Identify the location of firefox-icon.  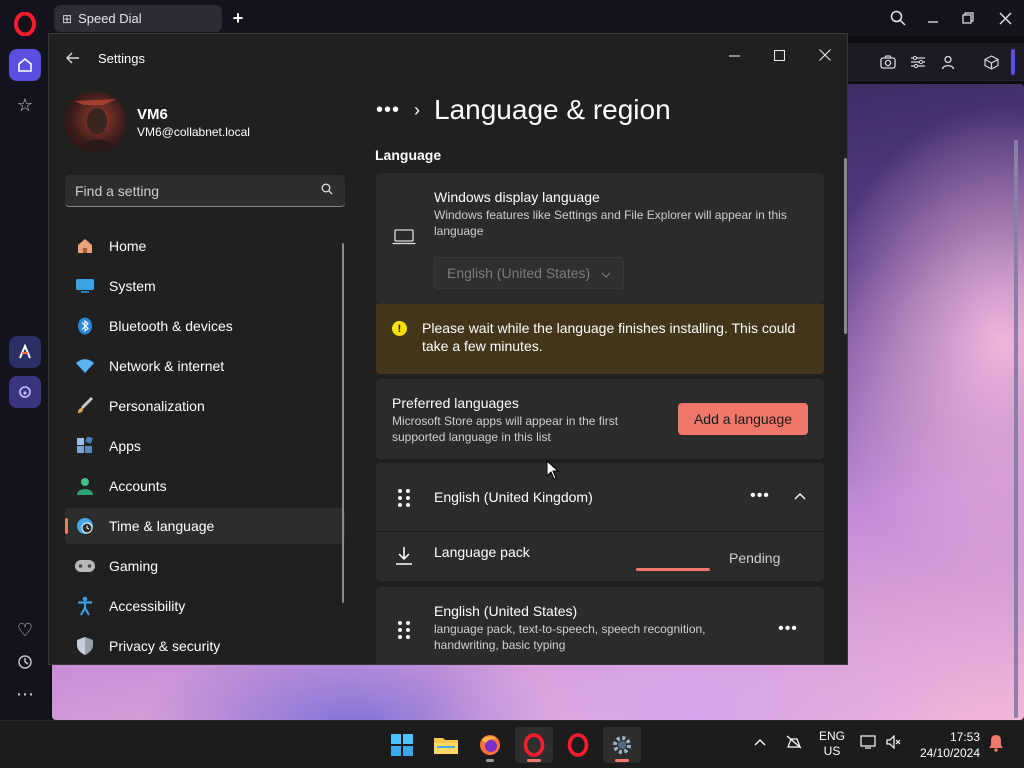
(490, 745).